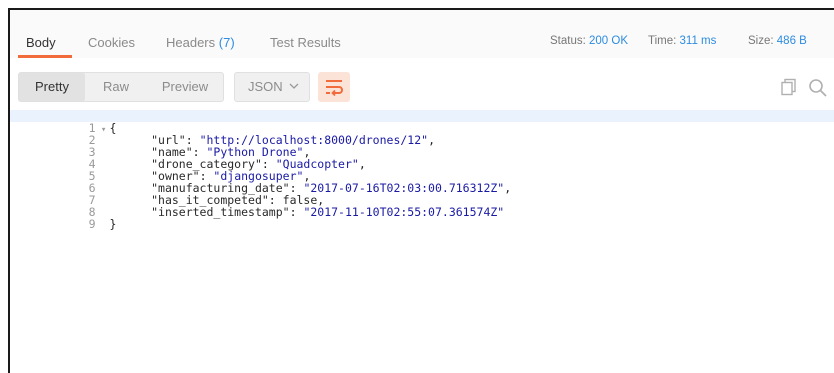 The height and width of the screenshot is (373, 834). What do you see at coordinates (422, 218) in the screenshot?
I see `code-line: 9 }` at bounding box center [422, 218].